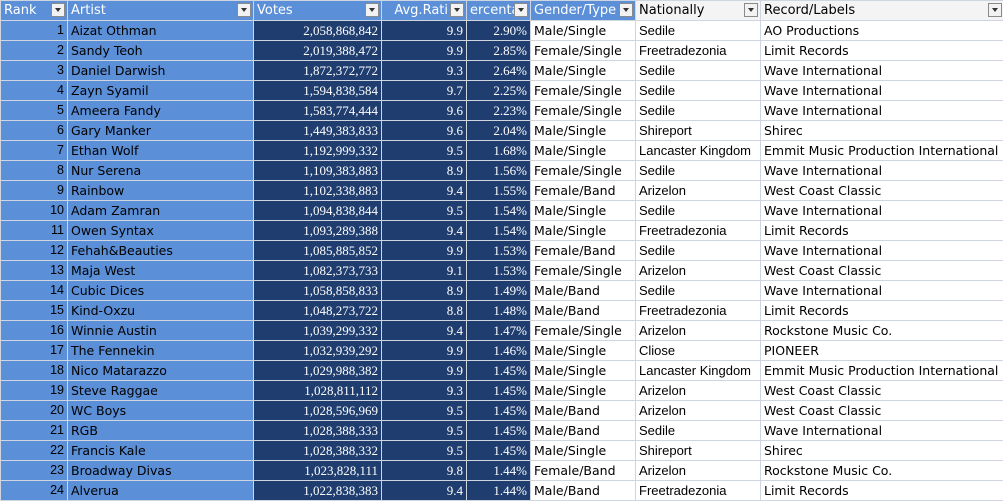  I want to click on cell-avg-rating: 8.9, so click(424, 170).